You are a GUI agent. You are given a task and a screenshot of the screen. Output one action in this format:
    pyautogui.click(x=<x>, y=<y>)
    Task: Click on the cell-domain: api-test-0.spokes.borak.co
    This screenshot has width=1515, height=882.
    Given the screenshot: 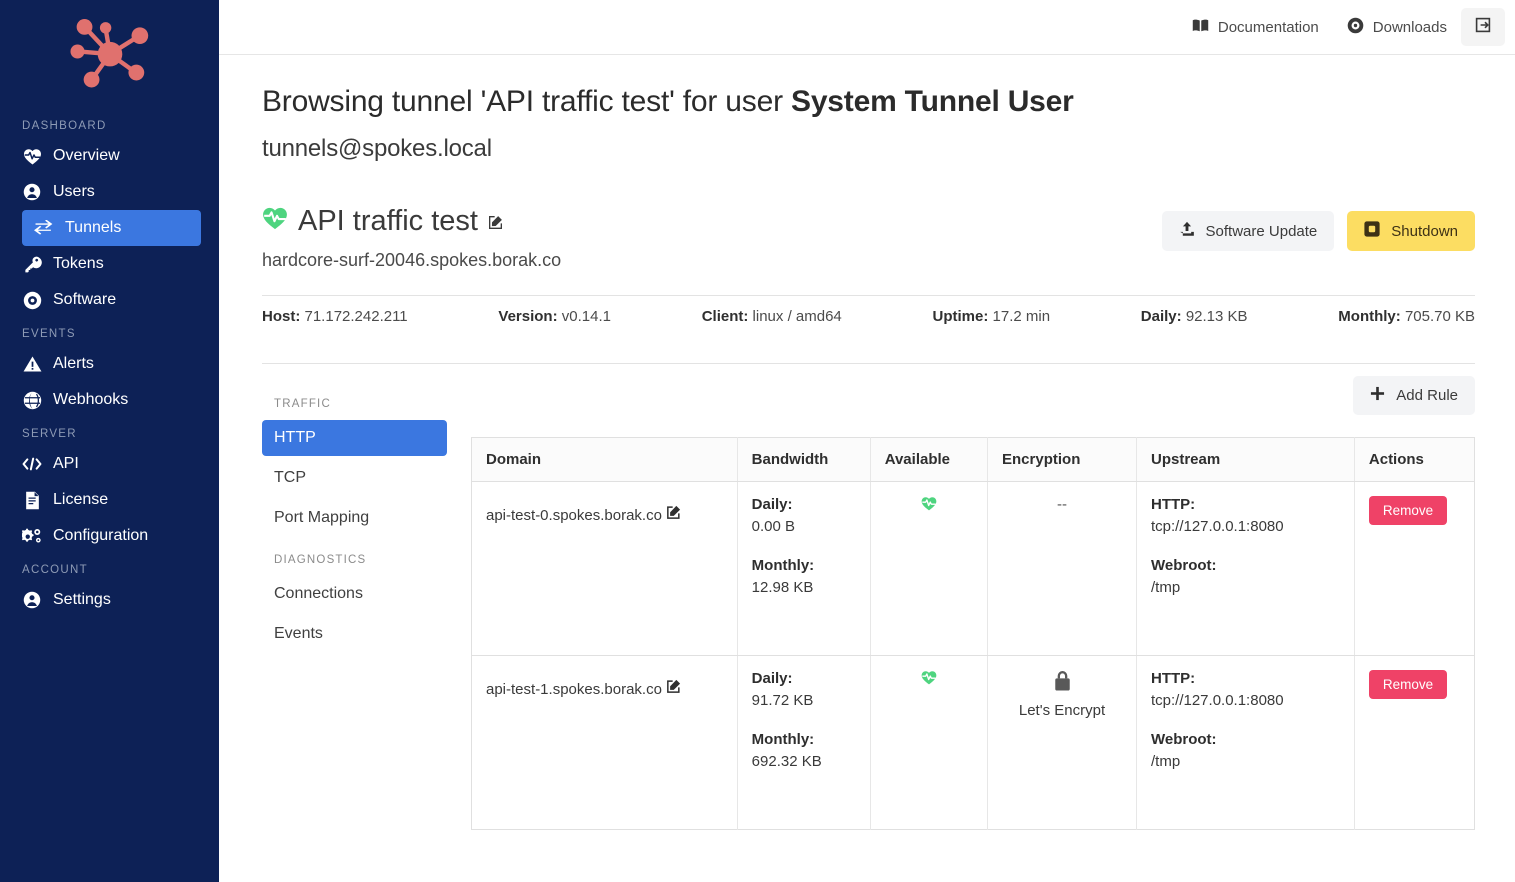 What is the action you would take?
    pyautogui.click(x=604, y=568)
    